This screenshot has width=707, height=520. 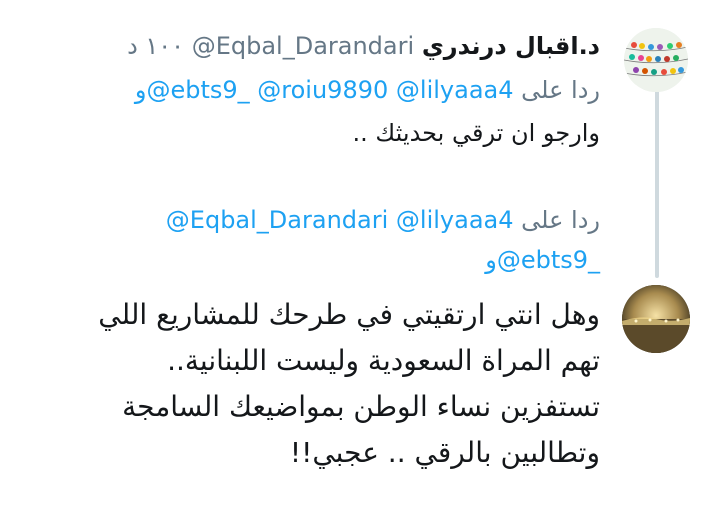 I want to click on tweet-text-line: وهل انتي ارتقيتي في طرحك للمشاريع اللي, so click(x=349, y=314).